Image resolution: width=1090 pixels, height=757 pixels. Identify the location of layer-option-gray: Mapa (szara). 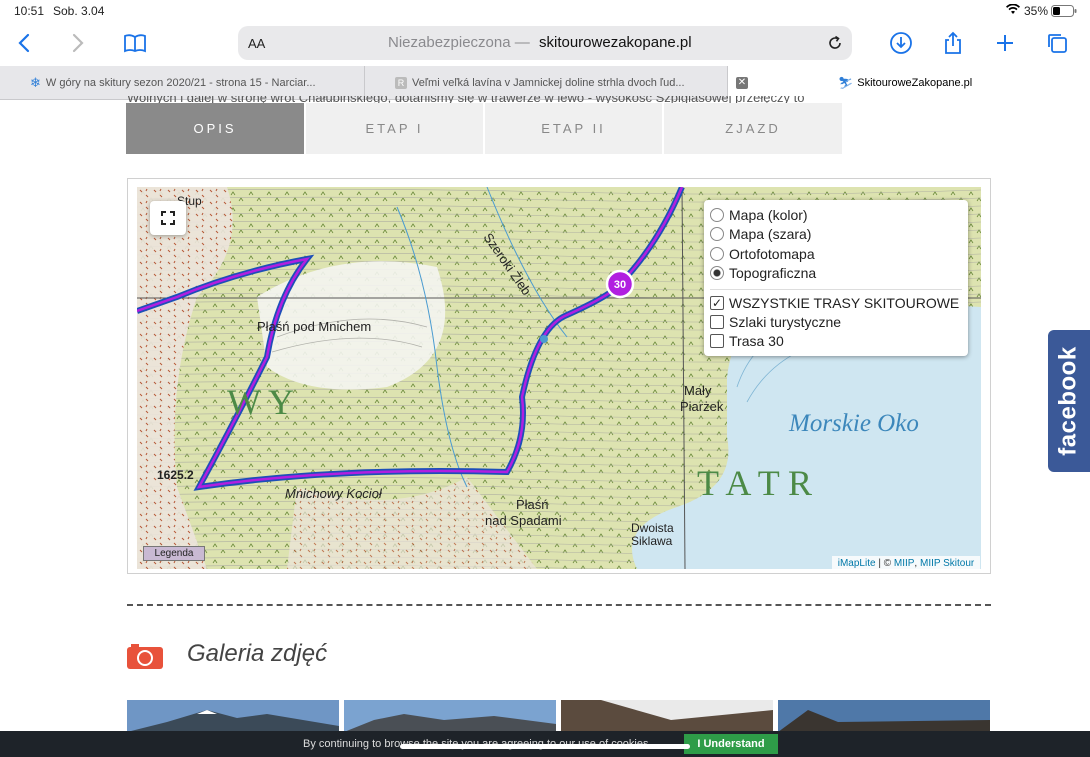
(760, 234).